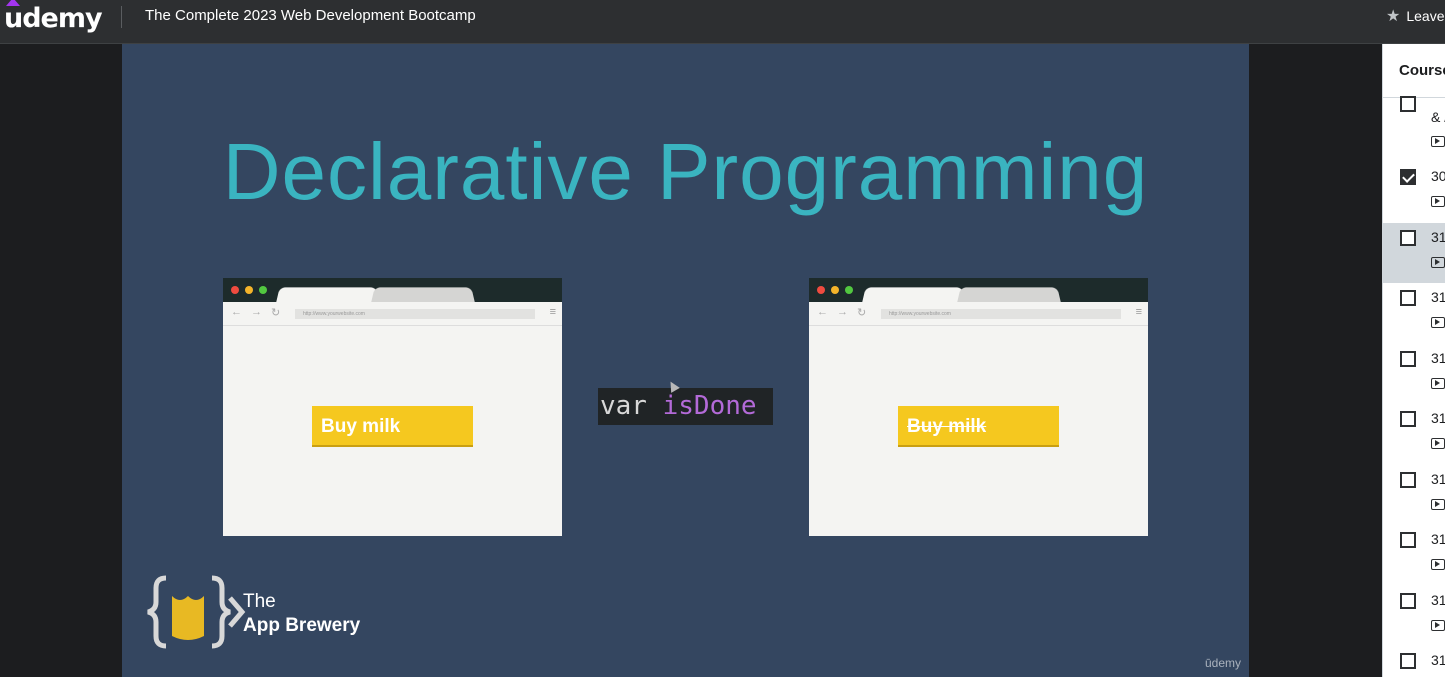  Describe the element at coordinates (978, 426) in the screenshot. I see `buy-milk-done-button: Buy milk` at that location.